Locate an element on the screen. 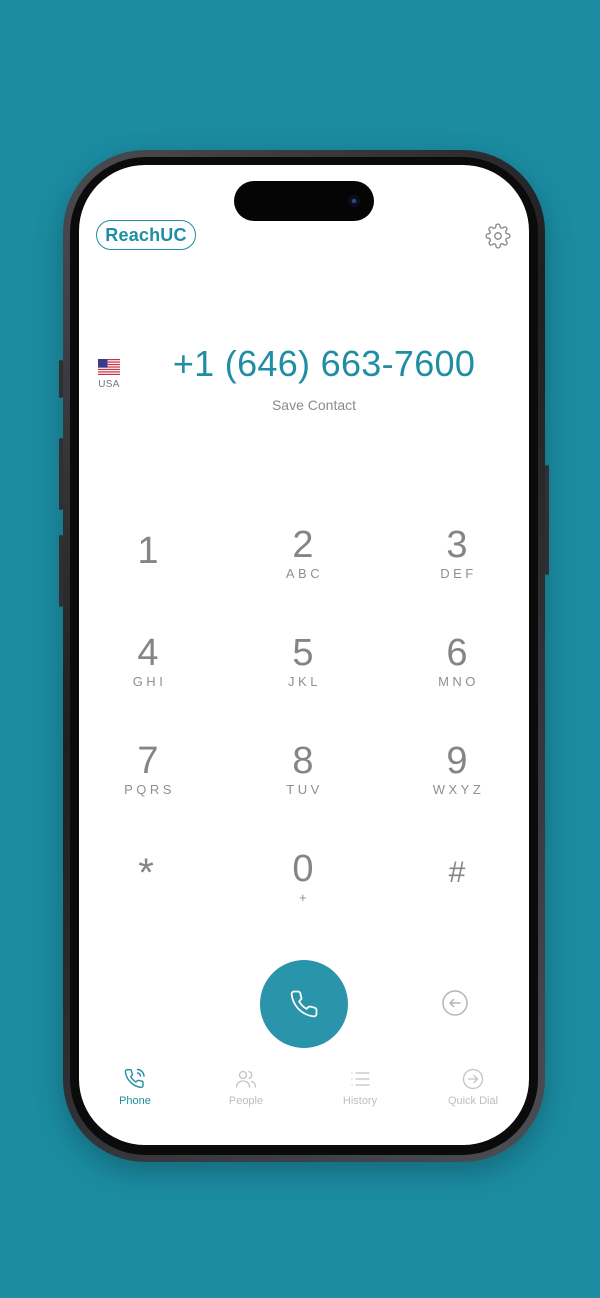  key-digit: 5 is located at coordinates (303, 653).